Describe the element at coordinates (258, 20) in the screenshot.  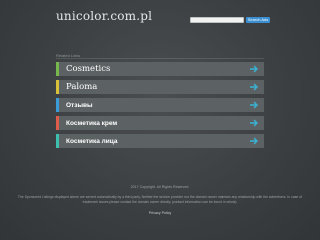
I see `search-button: Search Ads` at that location.